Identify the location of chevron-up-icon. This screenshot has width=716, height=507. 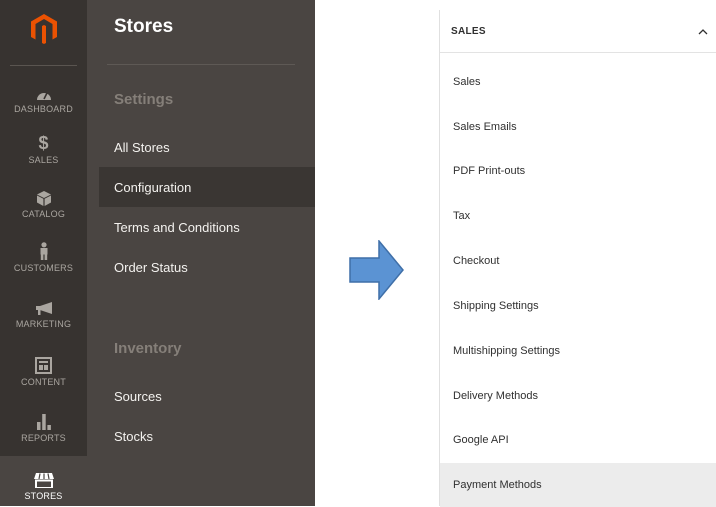
(703, 31).